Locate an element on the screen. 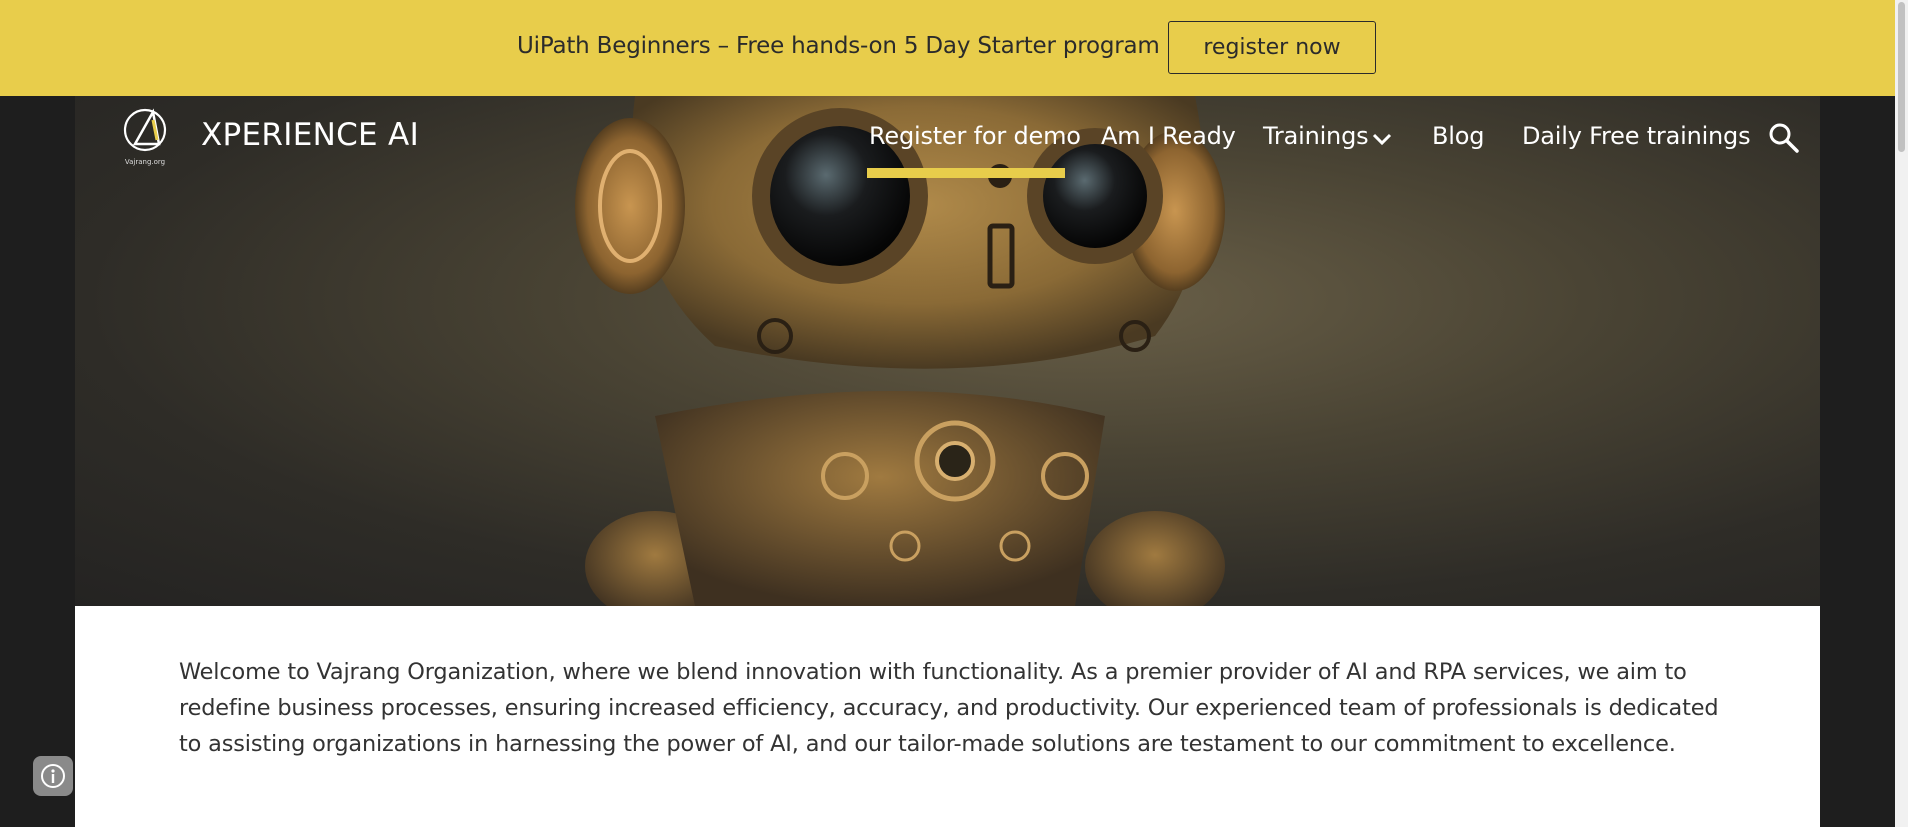 This screenshot has height=827, width=1908. robot-body is located at coordinates (880, 498).